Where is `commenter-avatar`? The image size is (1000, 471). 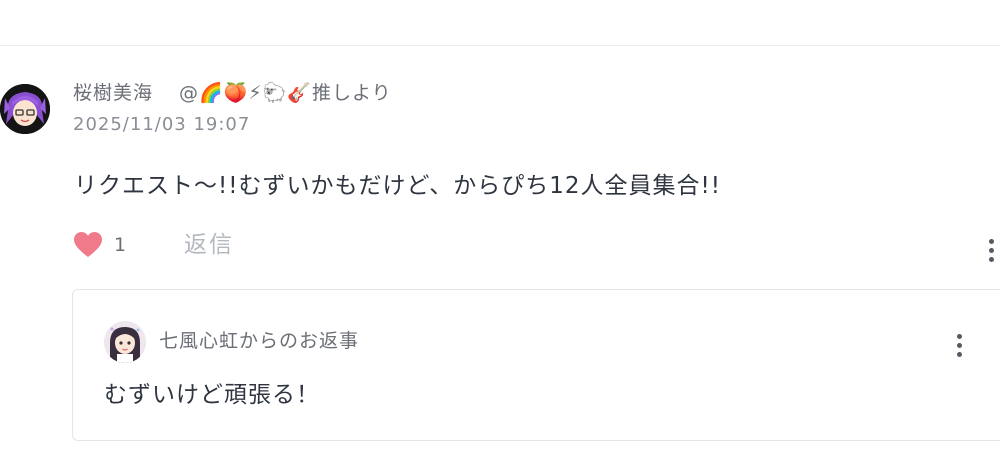 commenter-avatar is located at coordinates (25, 109).